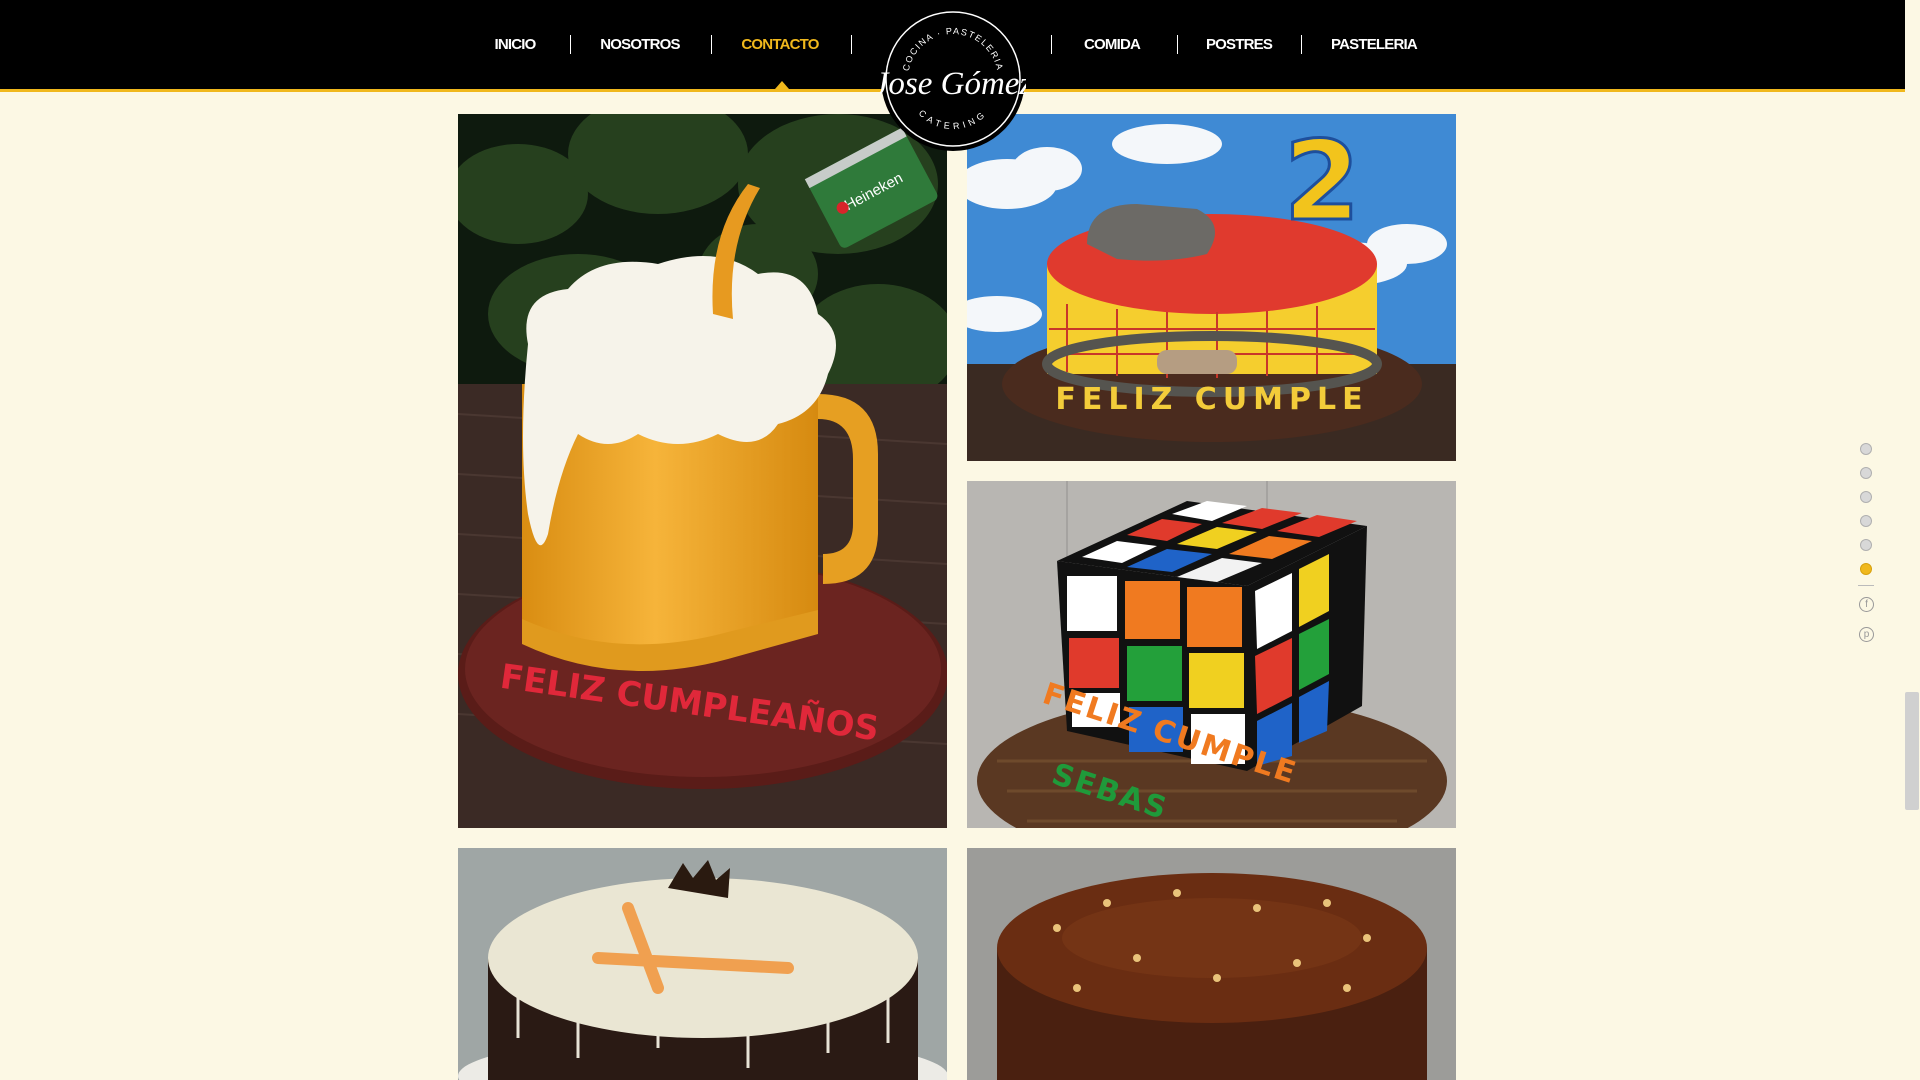 This screenshot has width=1920, height=1080. What do you see at coordinates (1866, 569) in the screenshot?
I see `section-dot-6-active` at bounding box center [1866, 569].